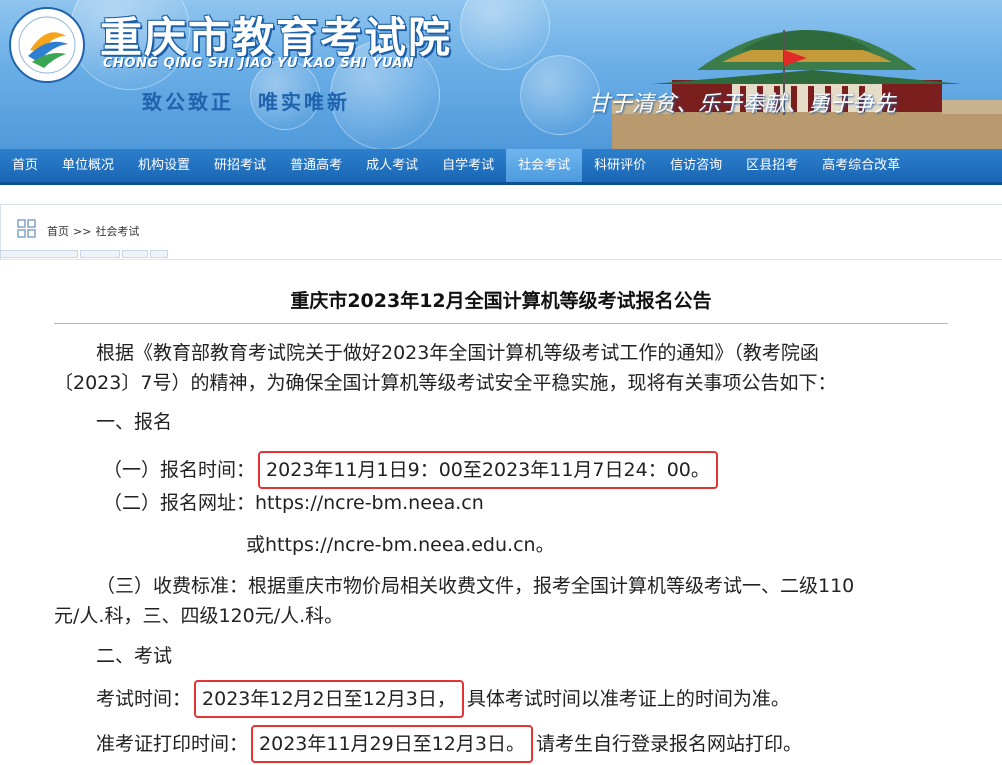 The width and height of the screenshot is (1002, 765). What do you see at coordinates (861, 165) in the screenshot?
I see `nav-item: 高考综合改革` at bounding box center [861, 165].